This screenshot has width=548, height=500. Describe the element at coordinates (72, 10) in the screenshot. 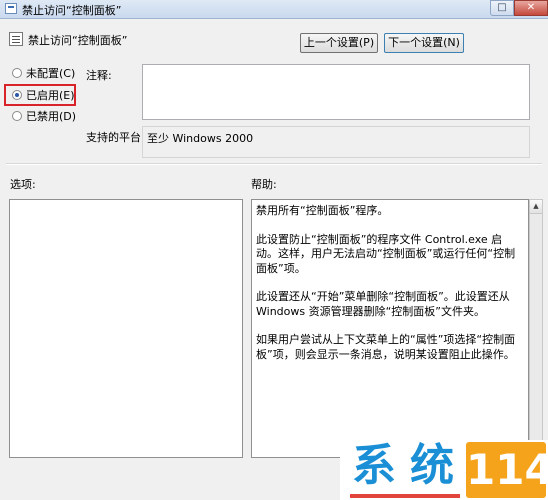

I see `window-title: 禁止访问“控制面板”` at that location.